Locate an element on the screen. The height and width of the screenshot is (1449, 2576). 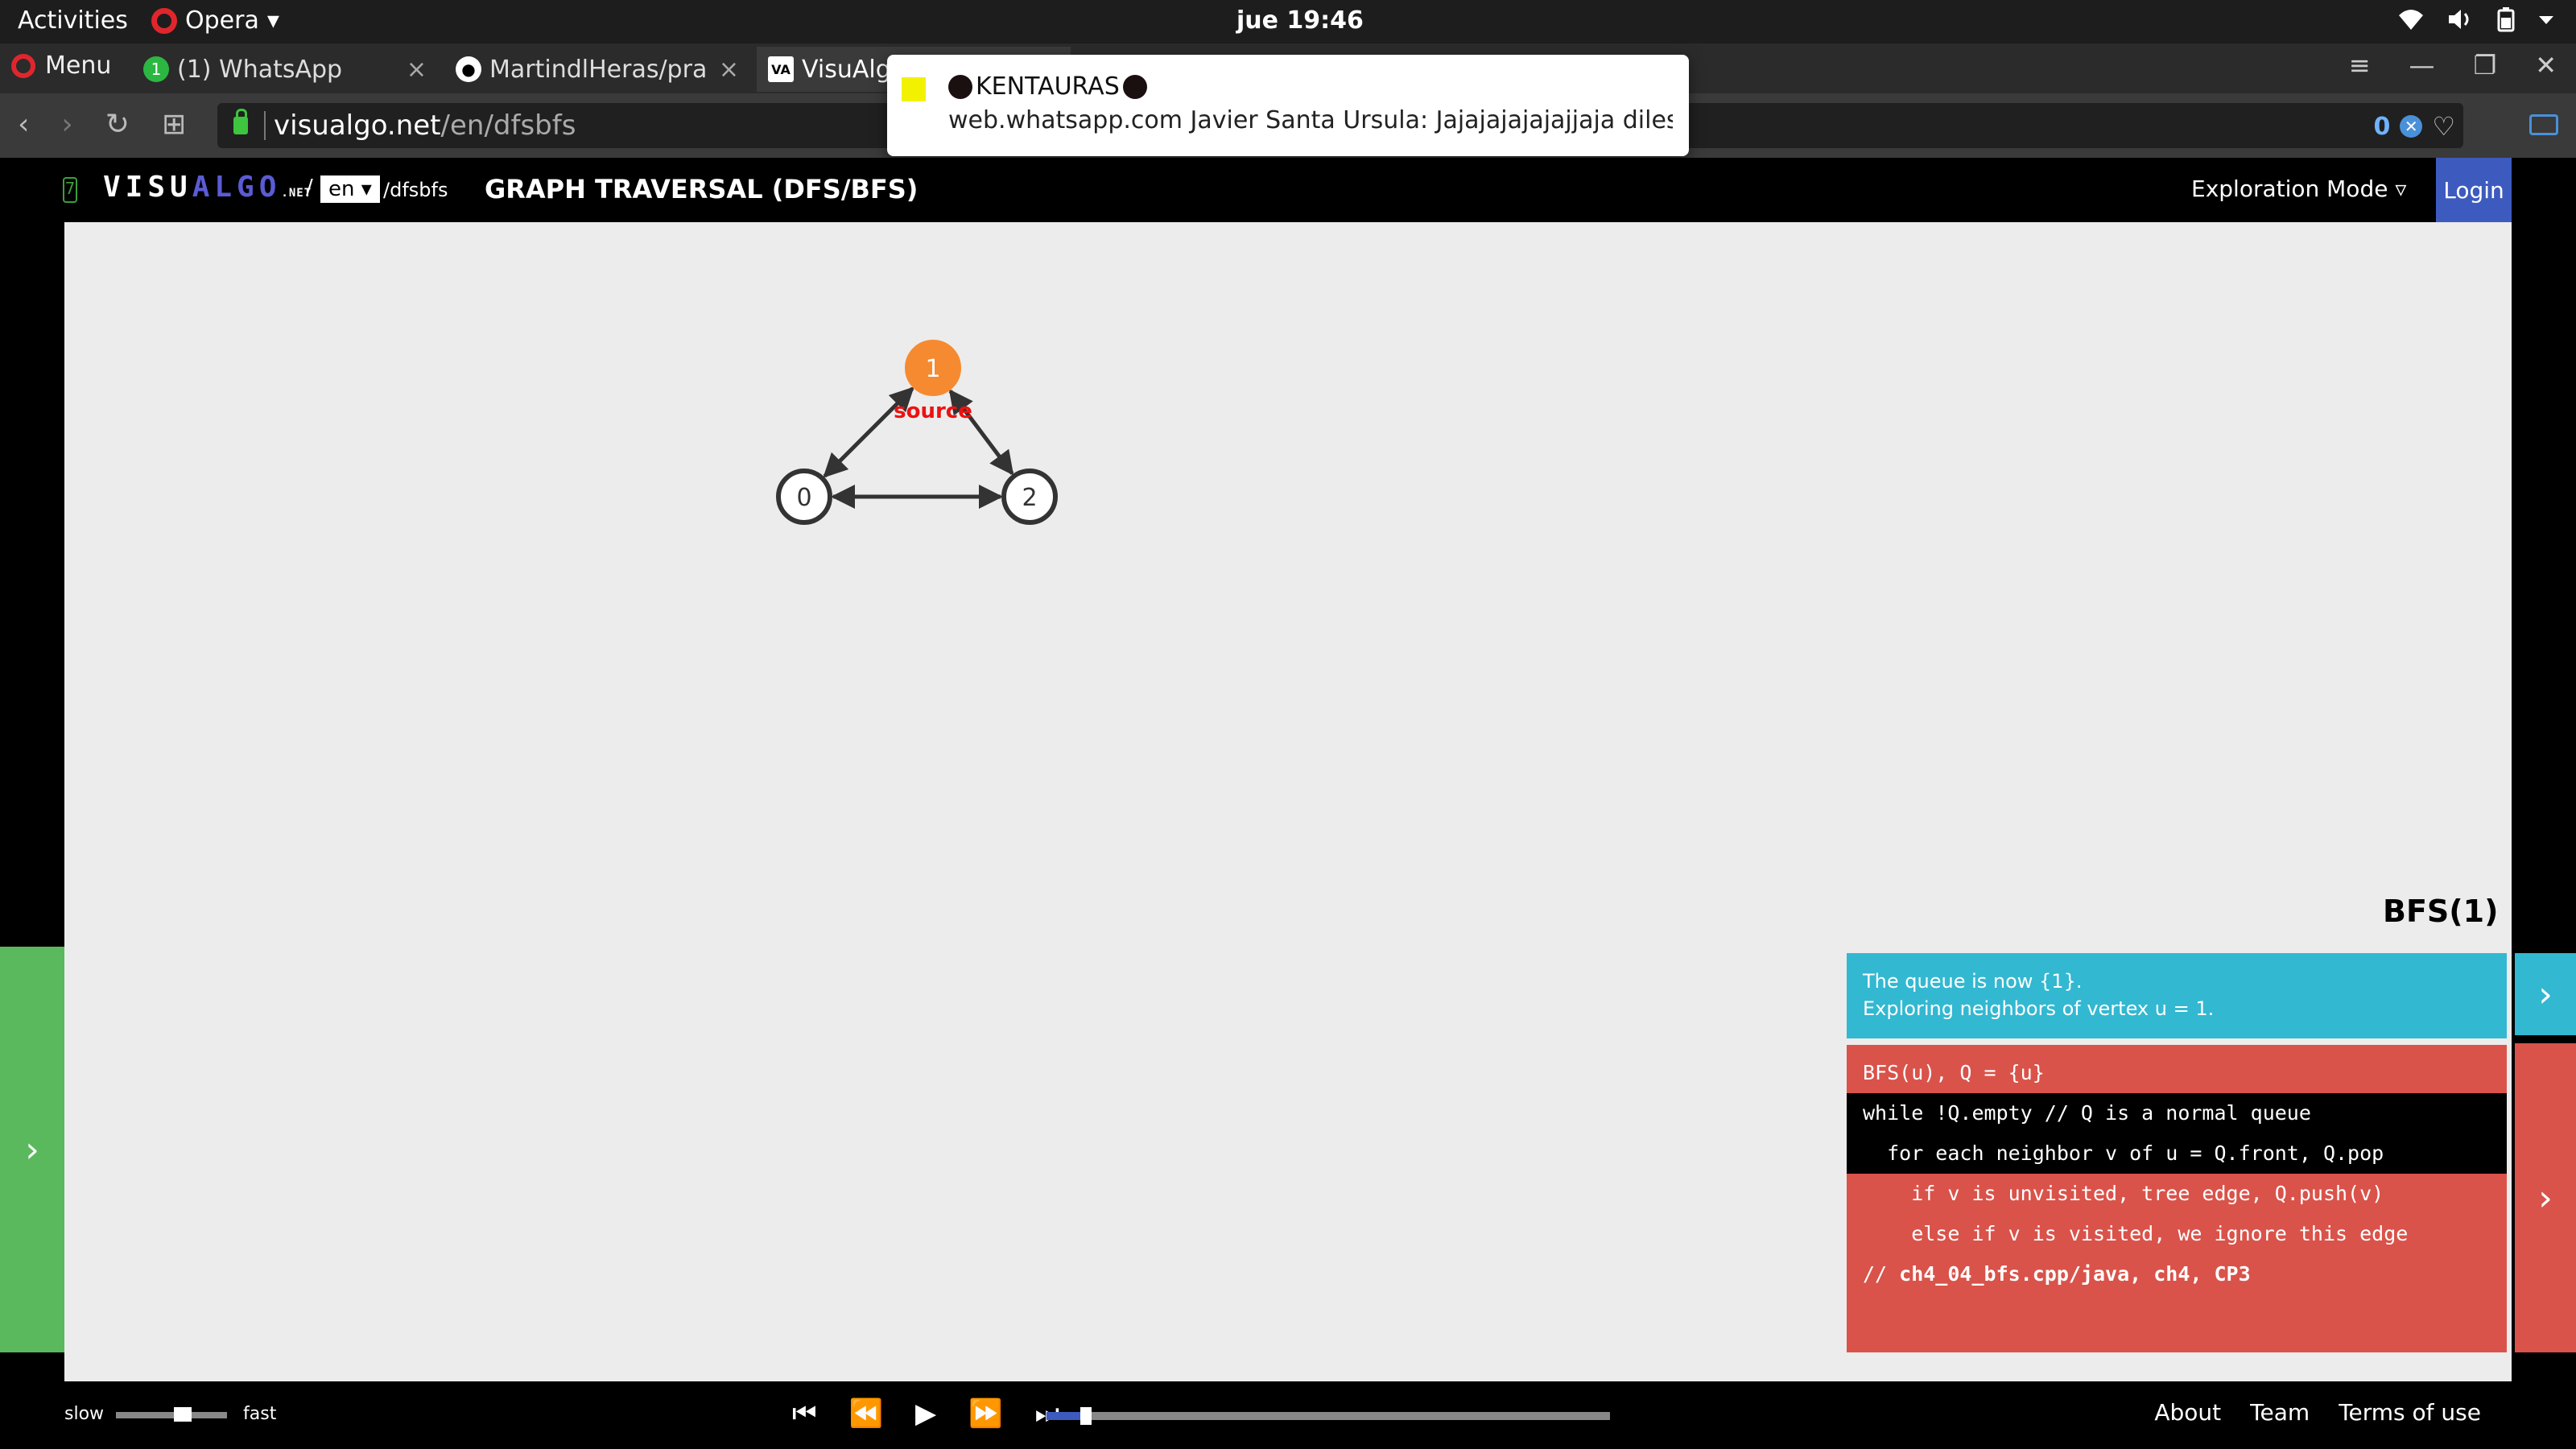
notification-app-icon is located at coordinates (914, 89).